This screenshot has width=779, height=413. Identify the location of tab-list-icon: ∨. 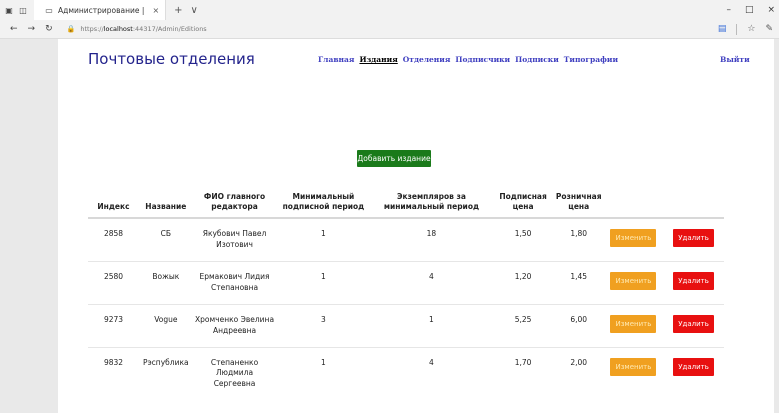
(194, 10).